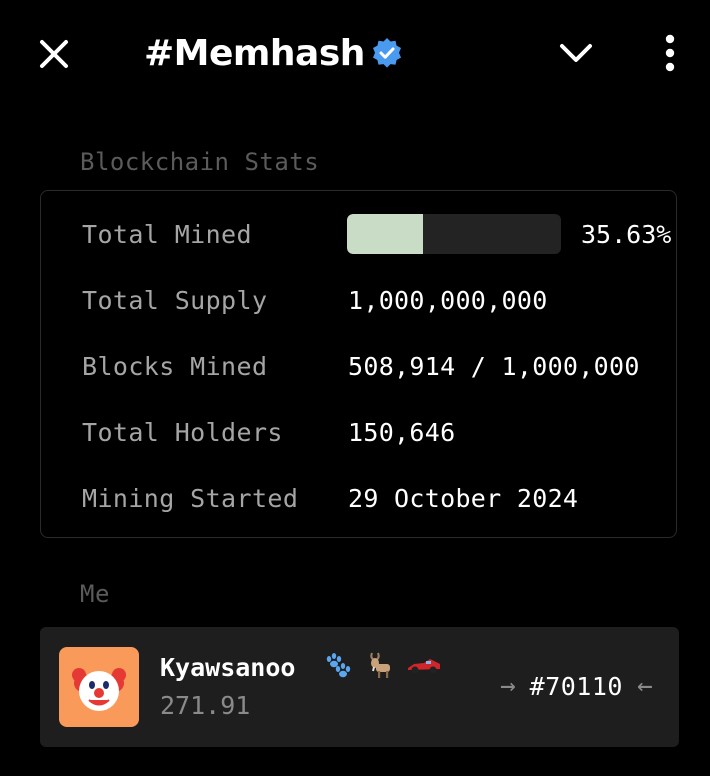  What do you see at coordinates (454, 234) in the screenshot?
I see `total-mined-progress-bar` at bounding box center [454, 234].